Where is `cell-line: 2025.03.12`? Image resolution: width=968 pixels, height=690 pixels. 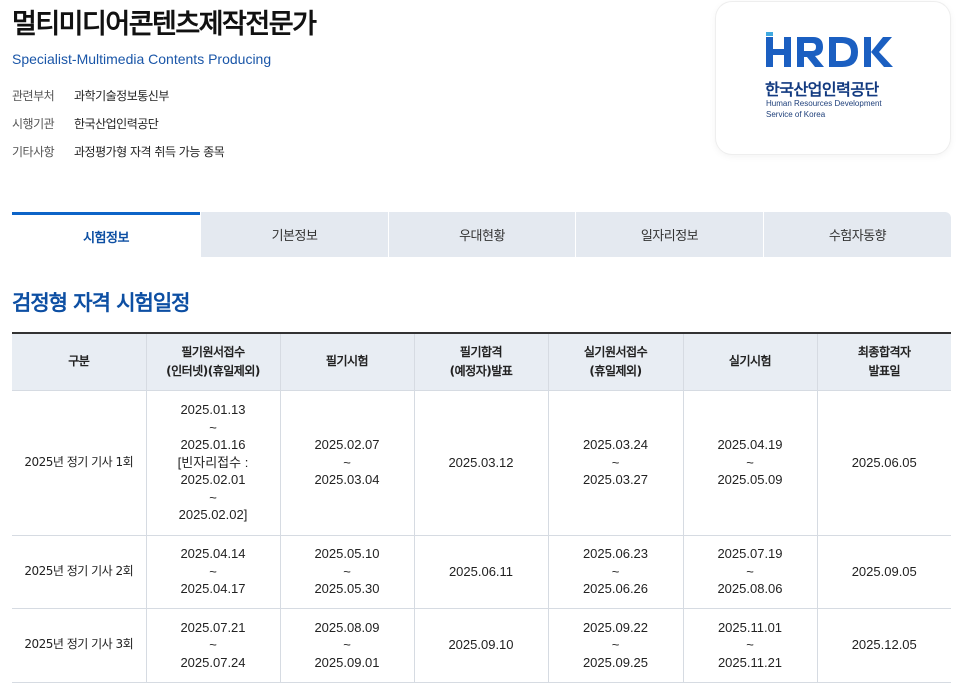 cell-line: 2025.03.12 is located at coordinates (481, 462).